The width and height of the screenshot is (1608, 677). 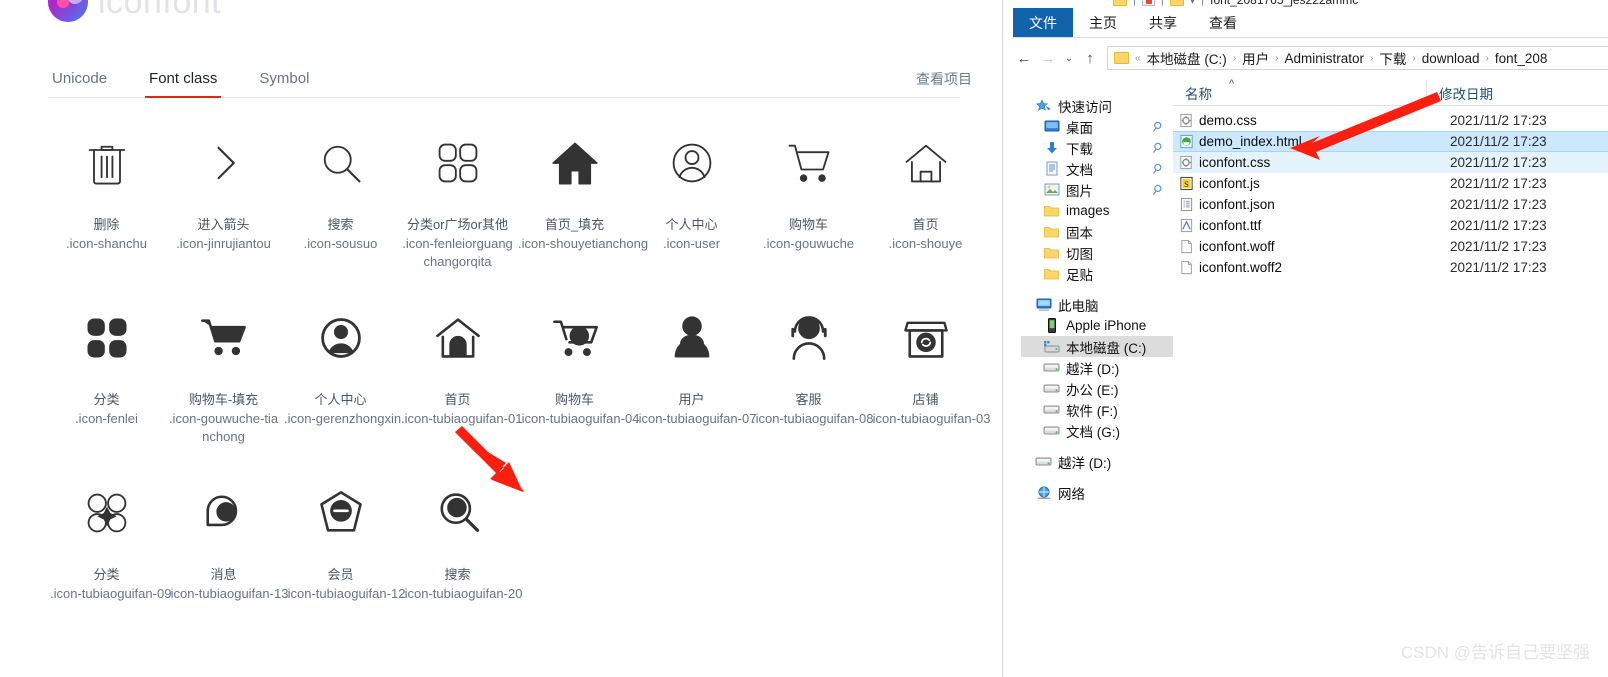 What do you see at coordinates (1090, 58) in the screenshot?
I see `up-icon: ↑` at bounding box center [1090, 58].